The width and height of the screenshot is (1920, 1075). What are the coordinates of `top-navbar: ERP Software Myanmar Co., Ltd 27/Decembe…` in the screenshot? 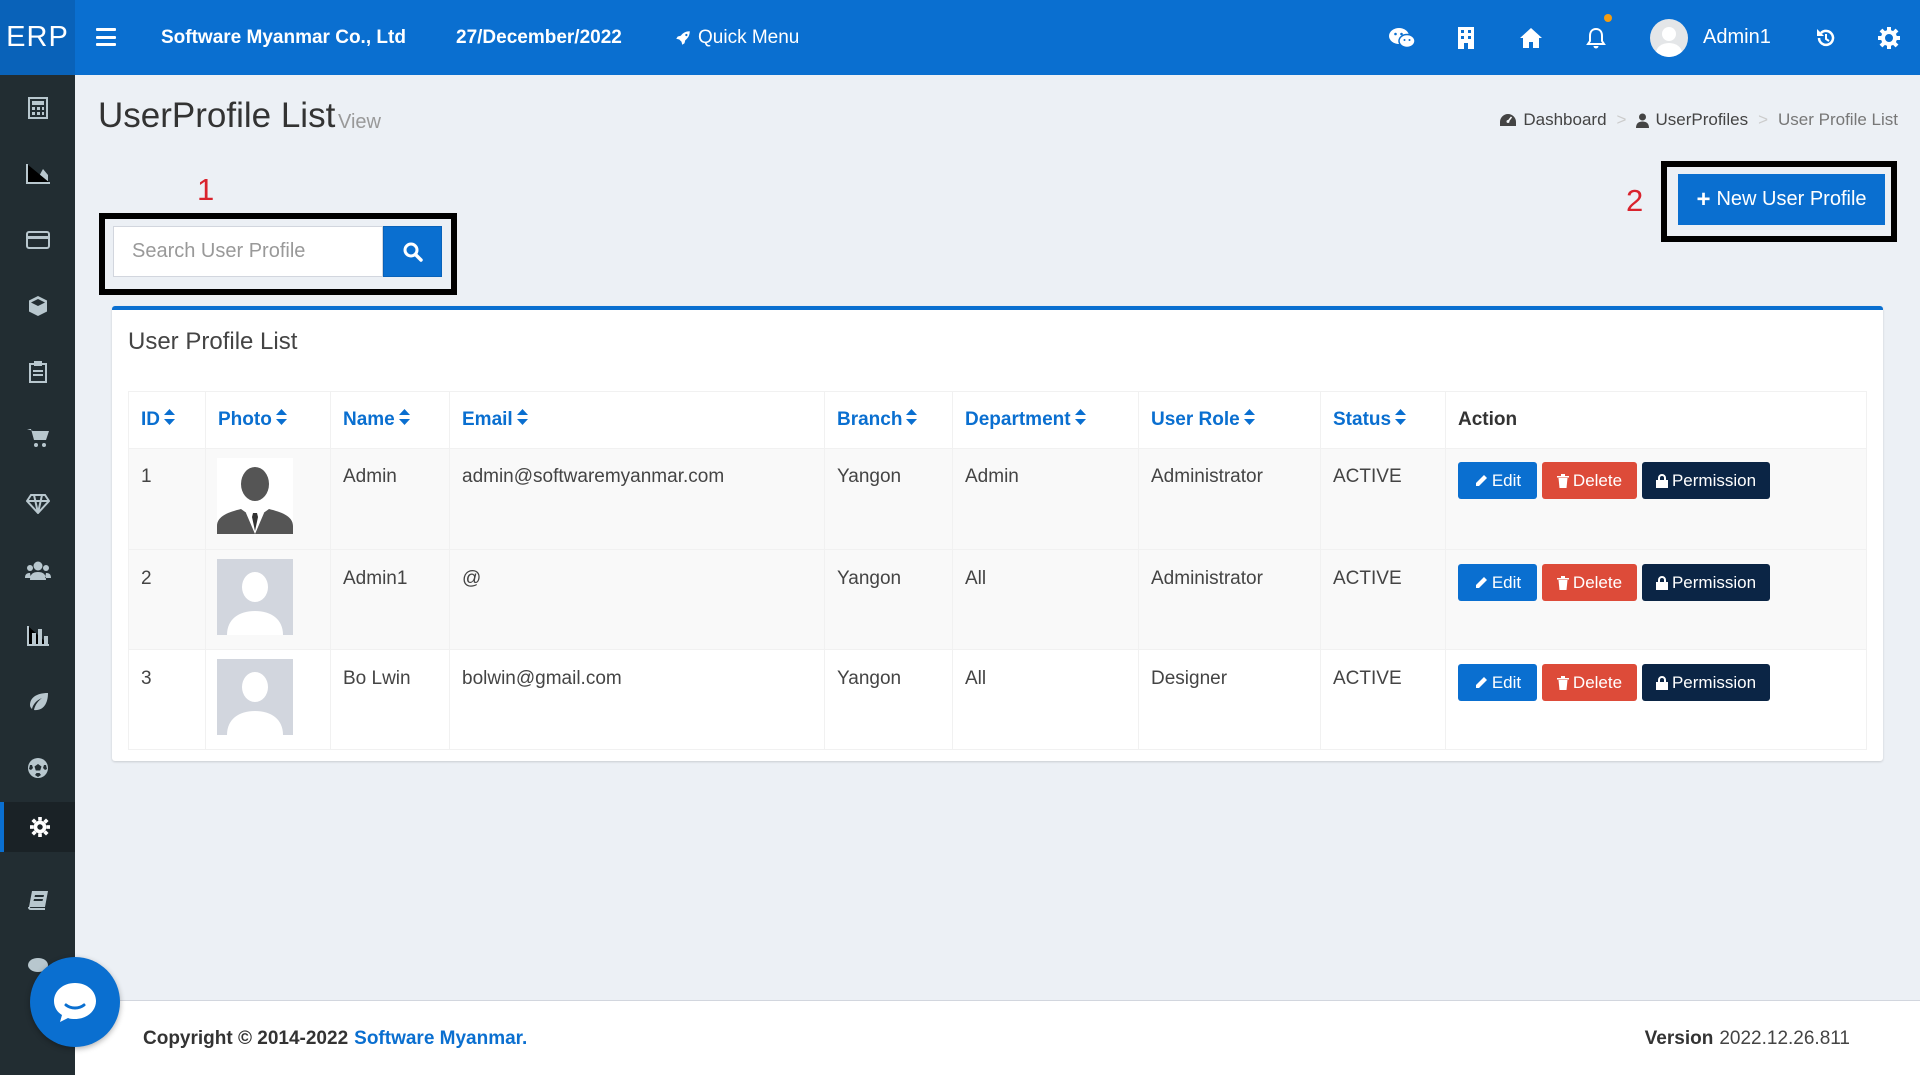 It's located at (960, 37).